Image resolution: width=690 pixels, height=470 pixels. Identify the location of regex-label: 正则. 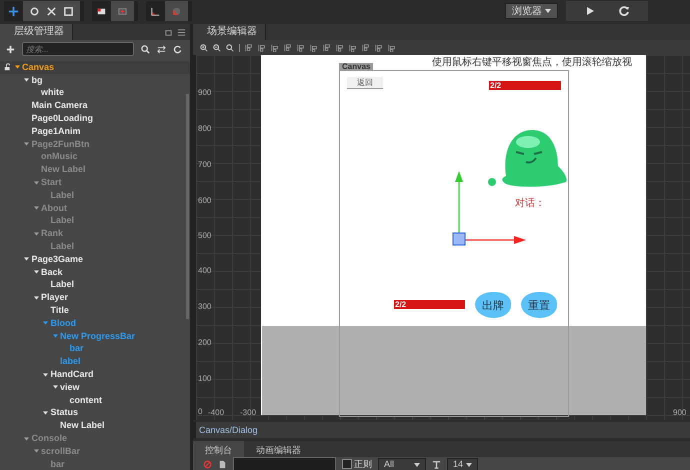
(363, 464).